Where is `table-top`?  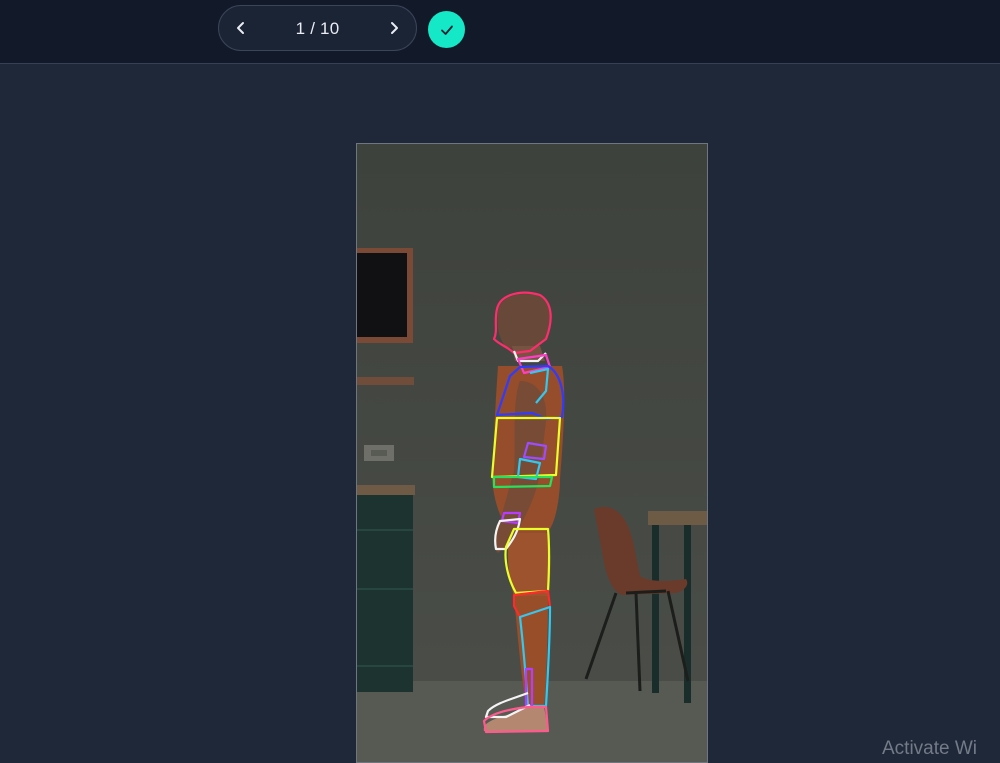 table-top is located at coordinates (677, 518).